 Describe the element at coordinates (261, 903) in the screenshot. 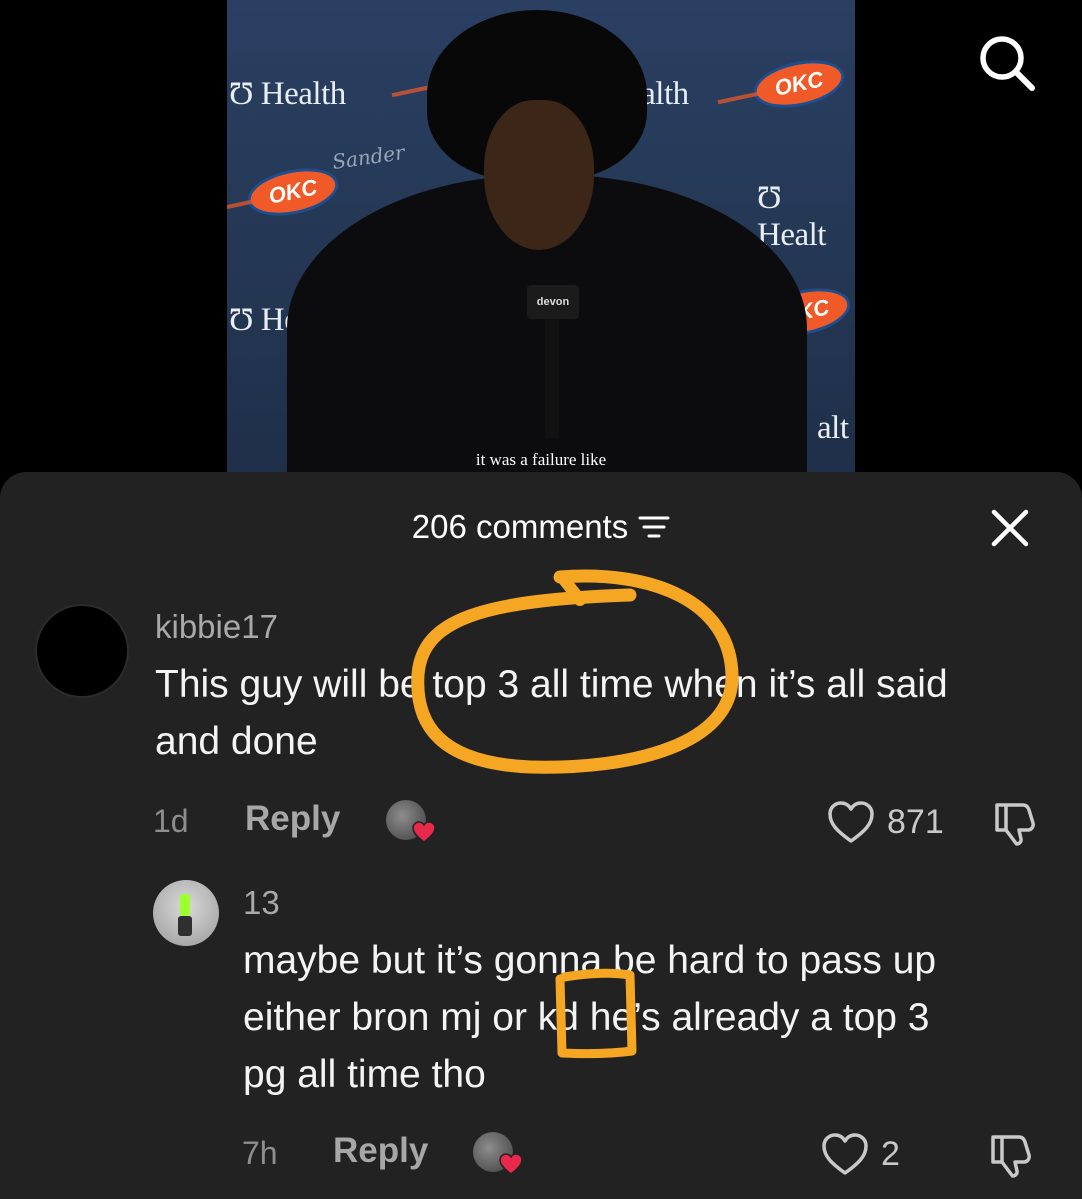

I see `comment-username: 13` at that location.